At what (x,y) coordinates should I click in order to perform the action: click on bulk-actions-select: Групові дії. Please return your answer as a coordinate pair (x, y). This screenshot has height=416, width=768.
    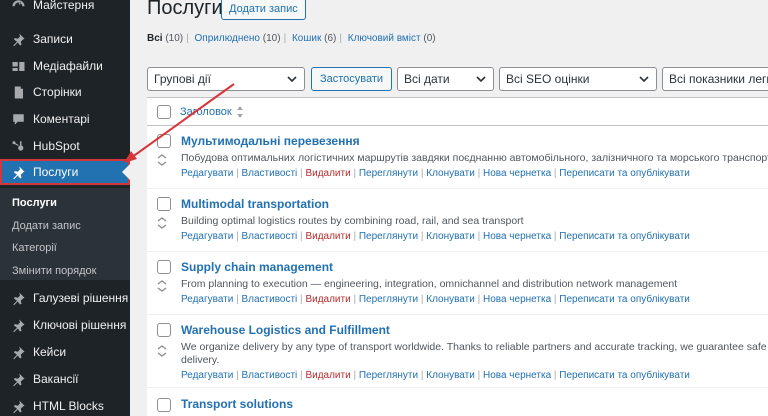
    Looking at the image, I should click on (226, 79).